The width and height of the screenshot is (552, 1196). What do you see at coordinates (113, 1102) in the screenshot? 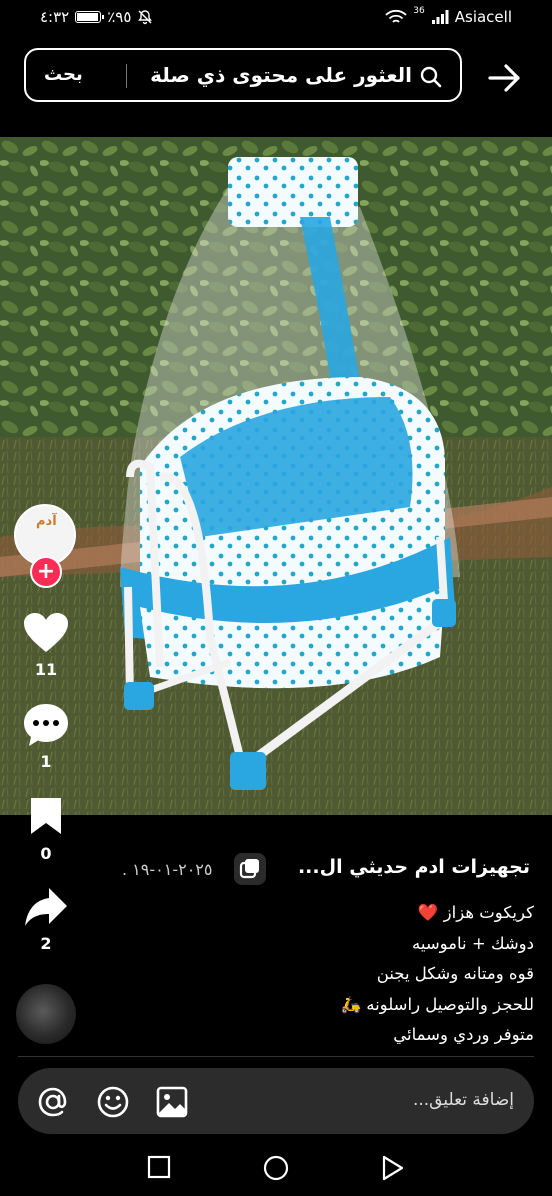
I see `emoji-icon` at bounding box center [113, 1102].